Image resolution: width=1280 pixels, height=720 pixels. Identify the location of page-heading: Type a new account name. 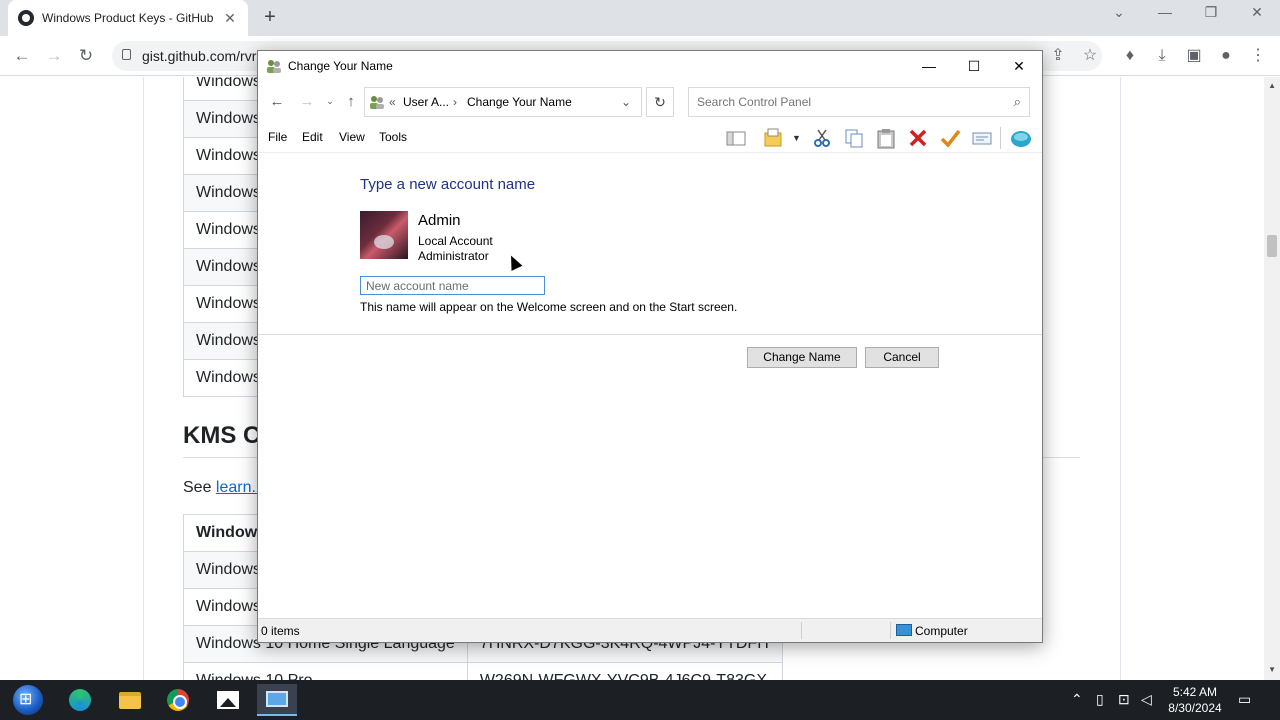
(448, 184).